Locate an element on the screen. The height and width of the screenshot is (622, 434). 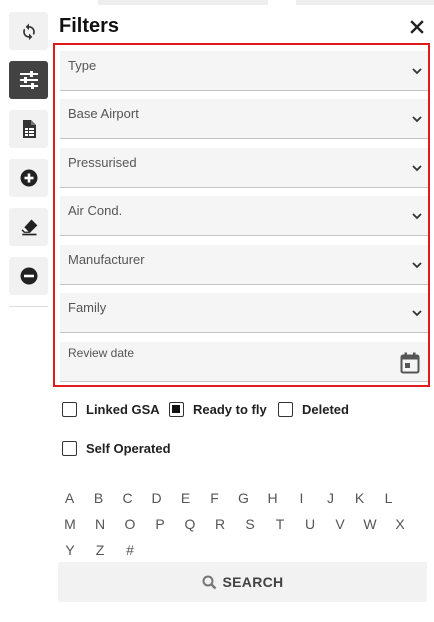
letter-a: A is located at coordinates (69, 498).